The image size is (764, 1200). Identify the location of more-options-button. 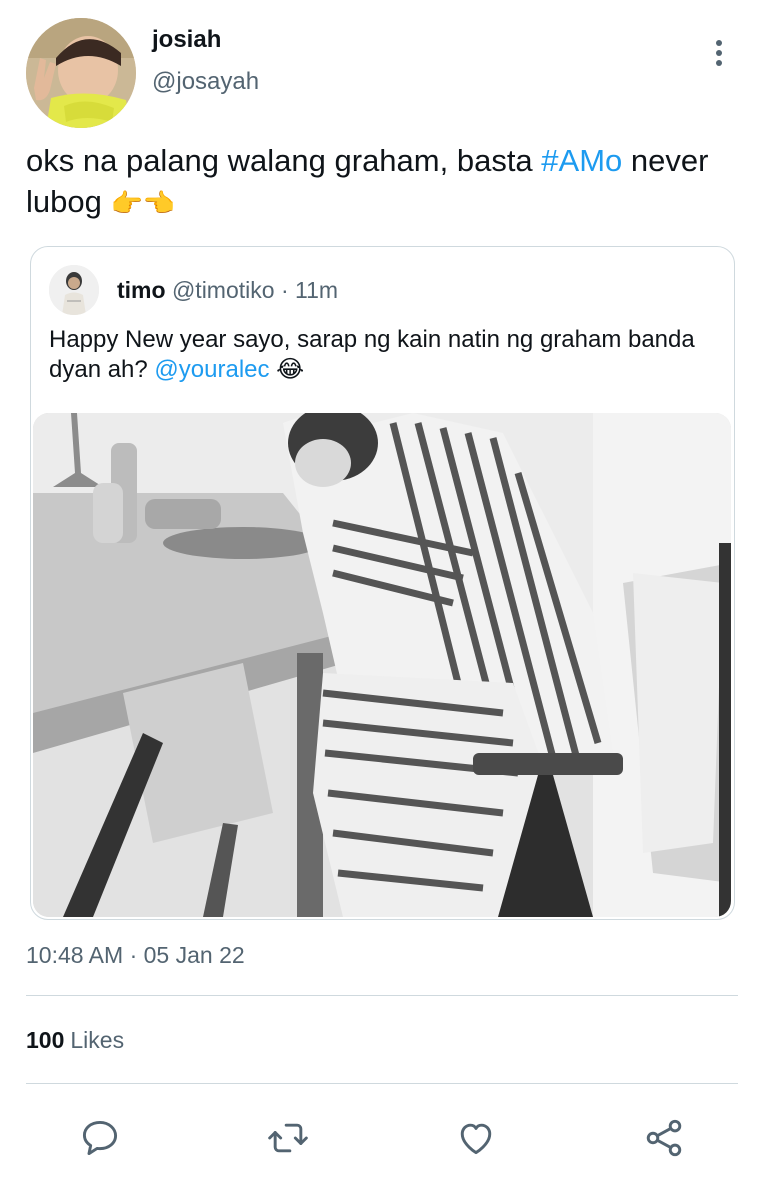
(719, 53).